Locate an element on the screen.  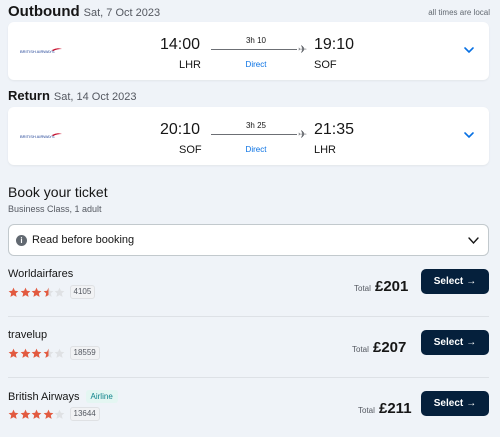
return-departure-time: 20:10 is located at coordinates (180, 129).